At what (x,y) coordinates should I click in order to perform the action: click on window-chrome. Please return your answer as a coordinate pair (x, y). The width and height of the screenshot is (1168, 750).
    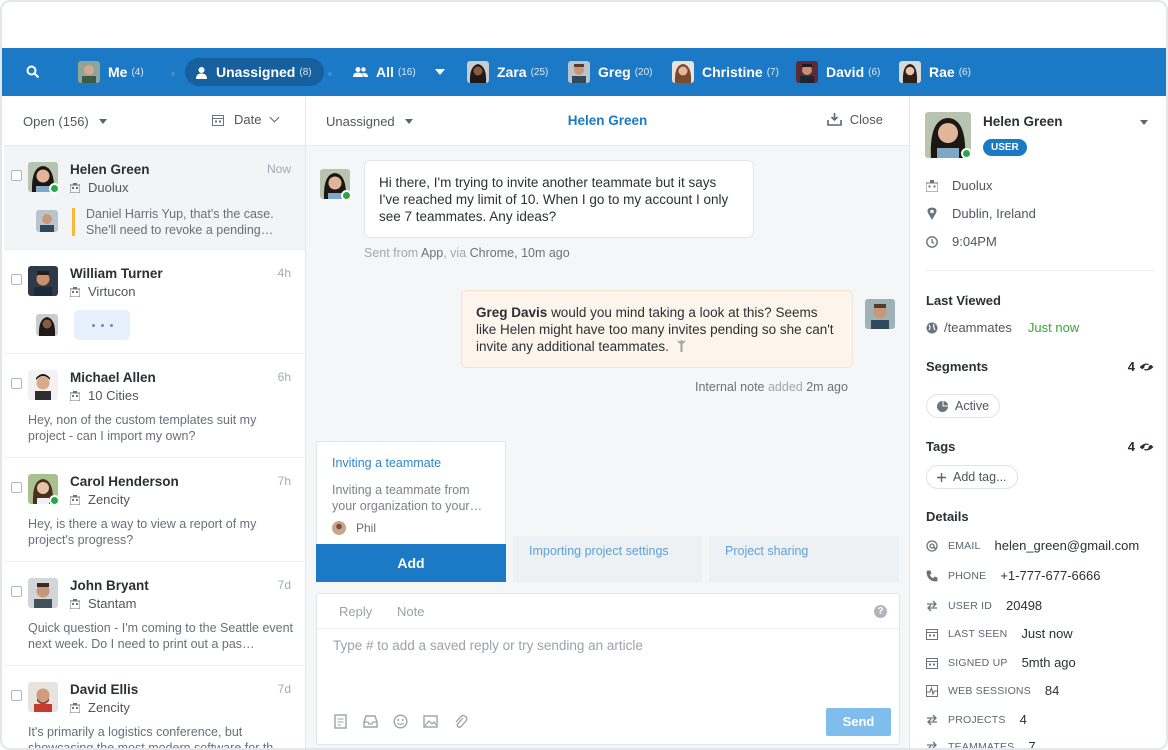
    Looking at the image, I should click on (584, 25).